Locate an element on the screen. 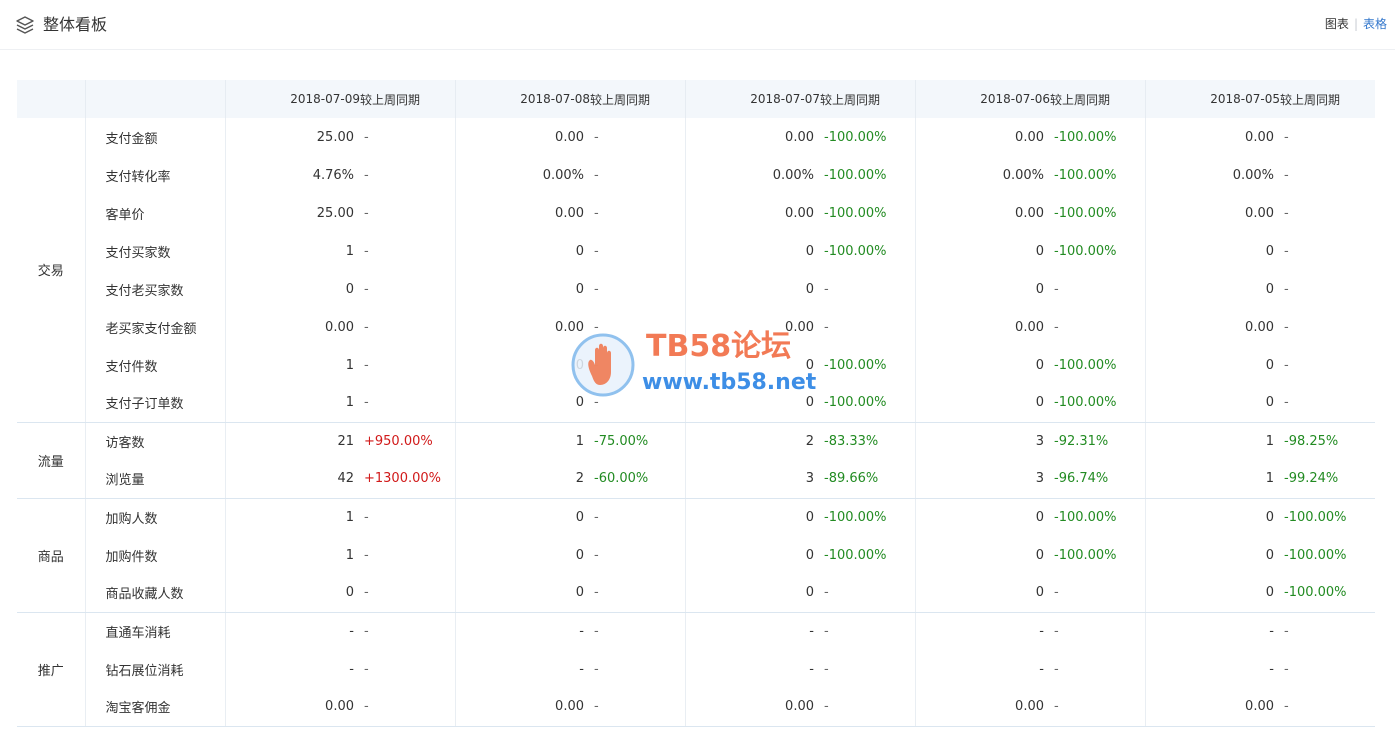 The image size is (1395, 731). date-header: 2018-07-09 is located at coordinates (292, 99).